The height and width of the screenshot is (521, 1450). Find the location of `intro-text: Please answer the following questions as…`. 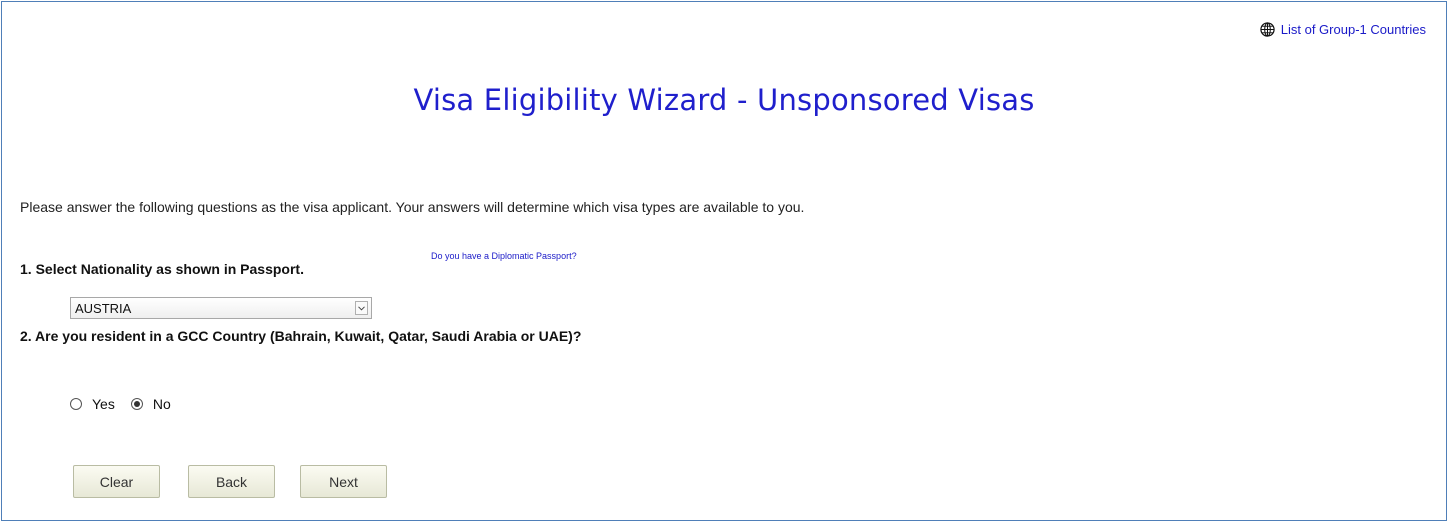

intro-text: Please answer the following questions as… is located at coordinates (412, 207).